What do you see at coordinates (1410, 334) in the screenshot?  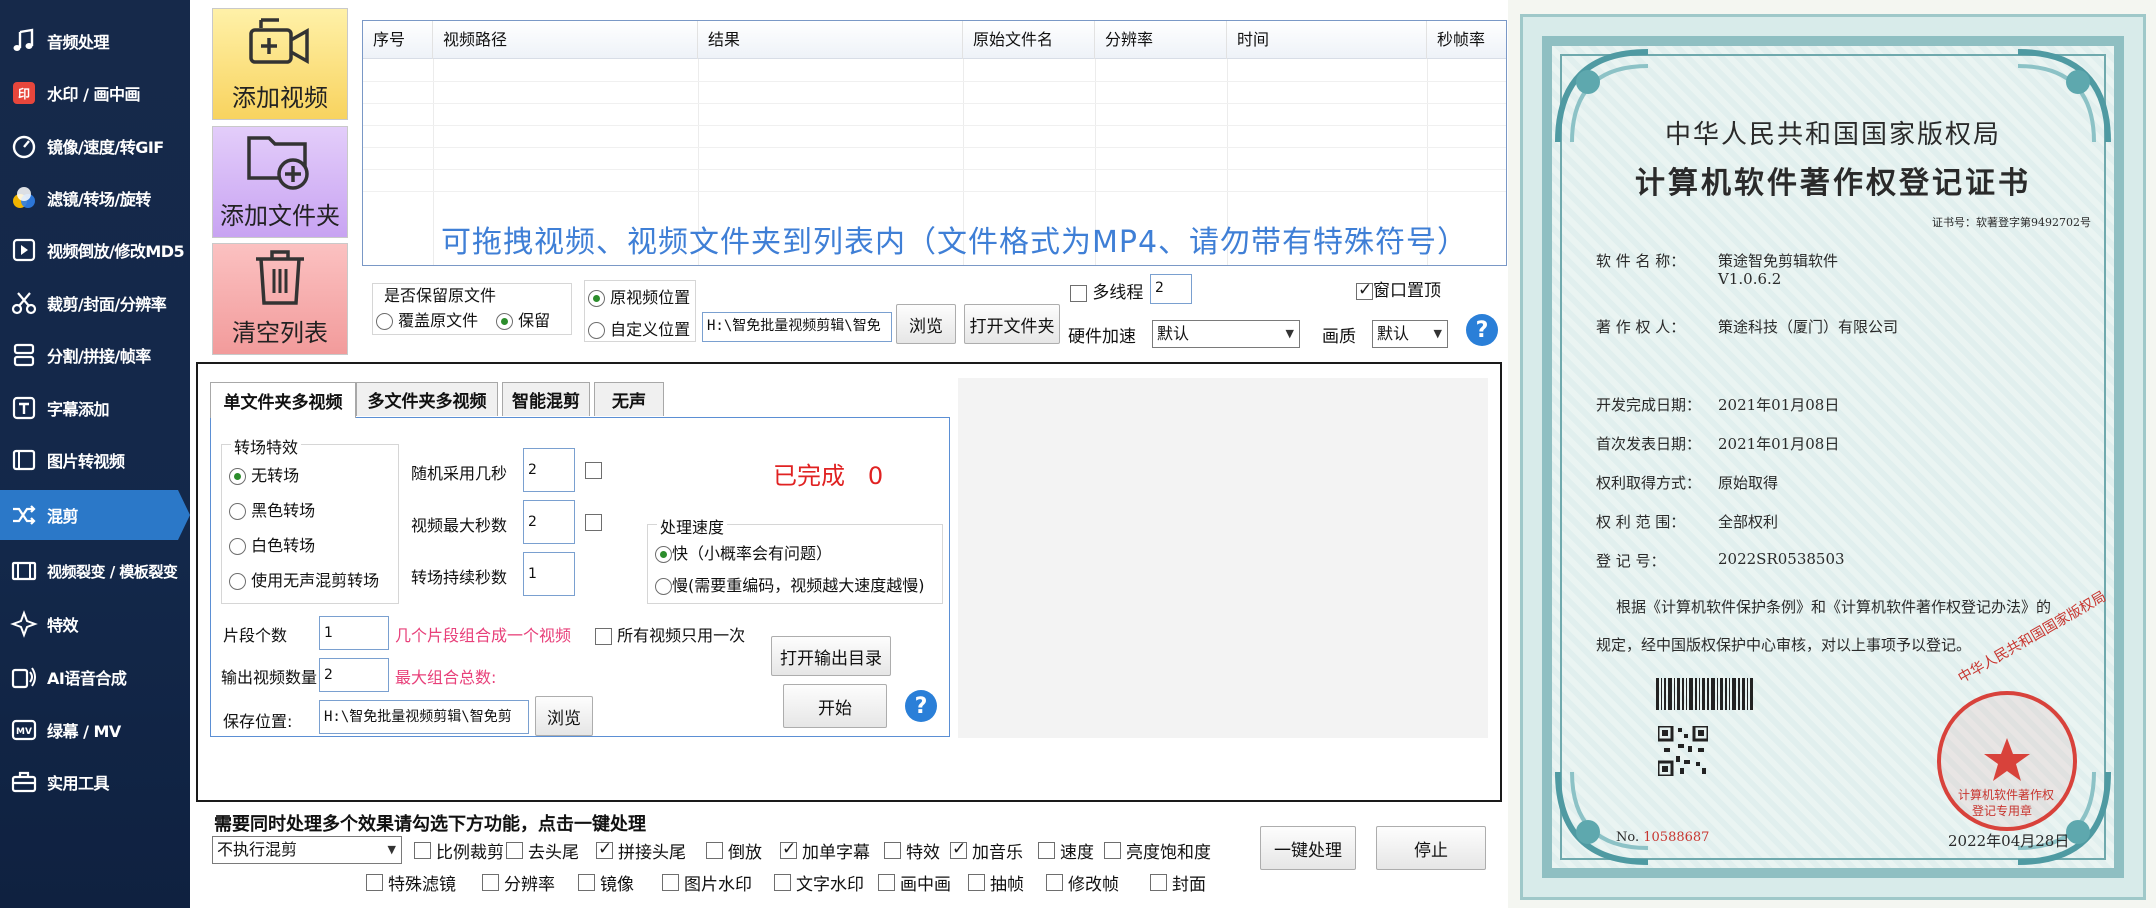 I see `quality-select: 默认 ▼` at bounding box center [1410, 334].